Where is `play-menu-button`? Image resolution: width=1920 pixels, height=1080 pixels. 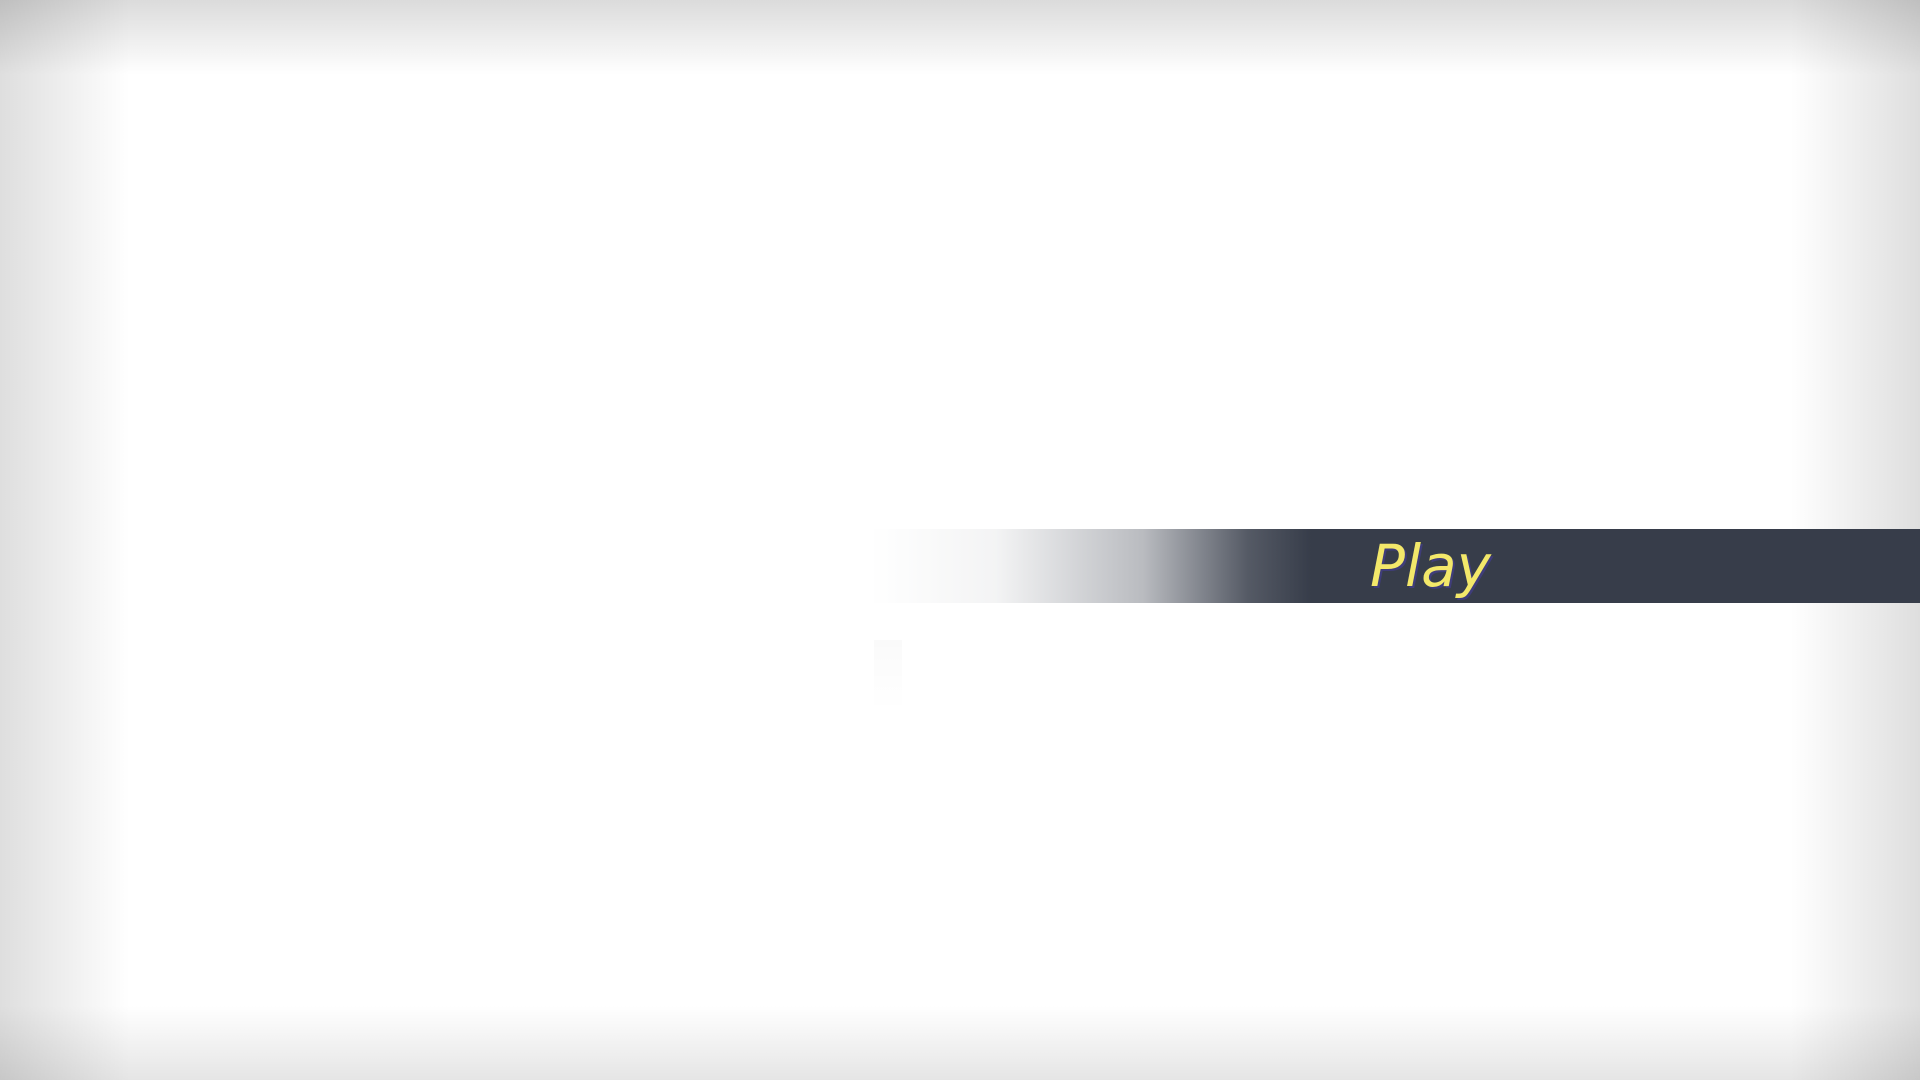 play-menu-button is located at coordinates (1395, 566).